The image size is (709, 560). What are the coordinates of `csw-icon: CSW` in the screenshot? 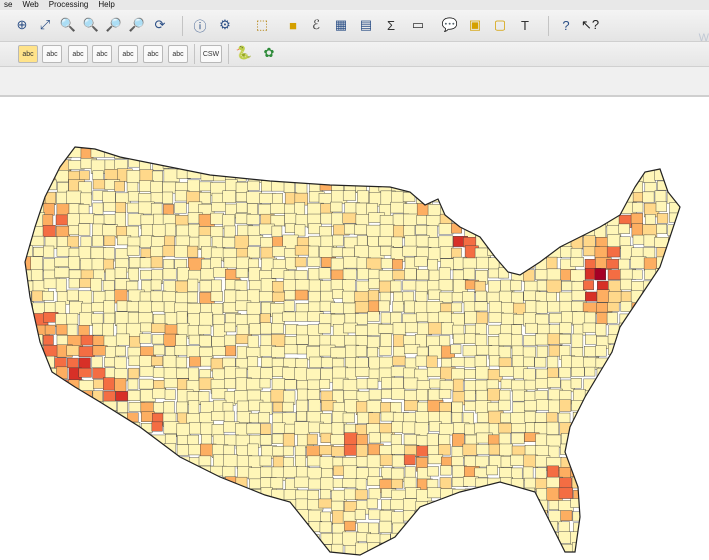 It's located at (211, 54).